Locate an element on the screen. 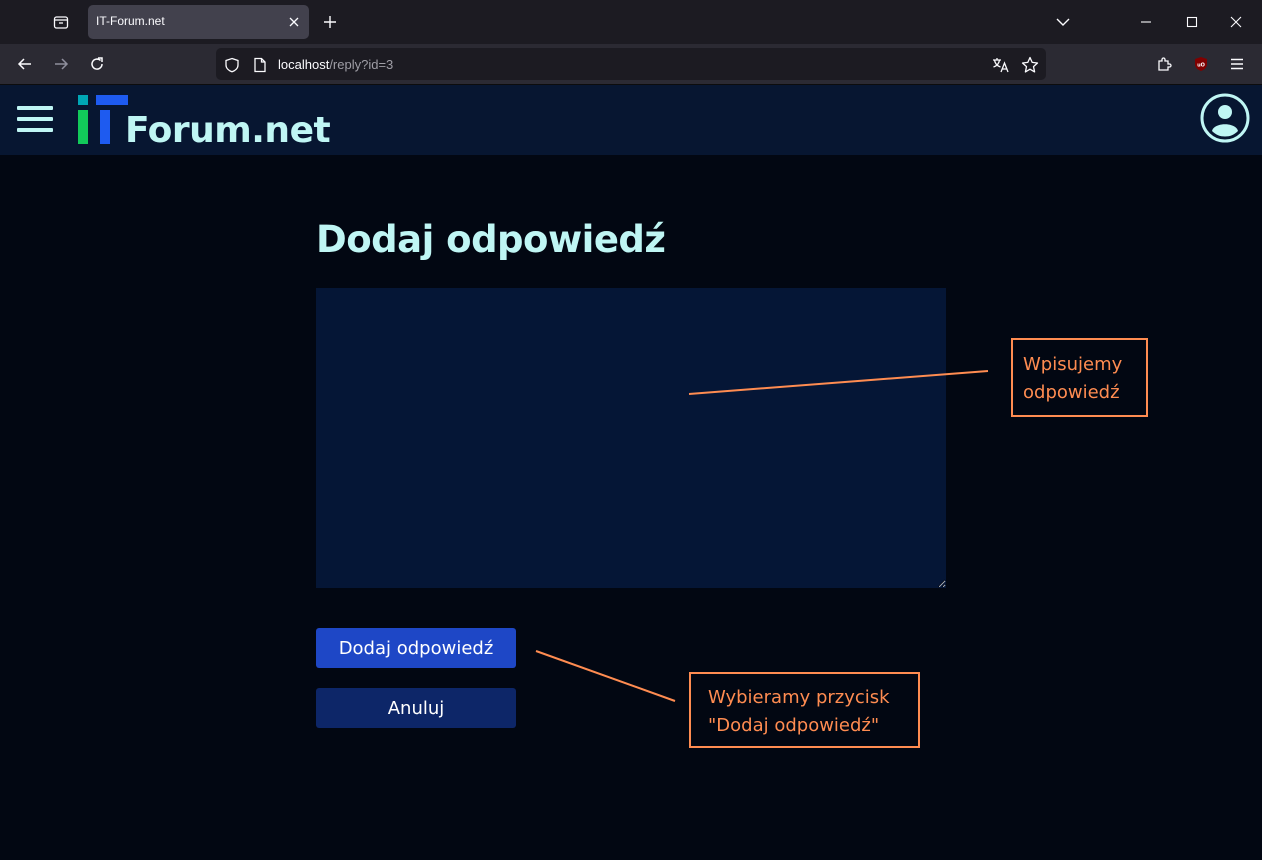 This screenshot has width=1262, height=860. page-title: Dodaj odpowiedź is located at coordinates (491, 239).